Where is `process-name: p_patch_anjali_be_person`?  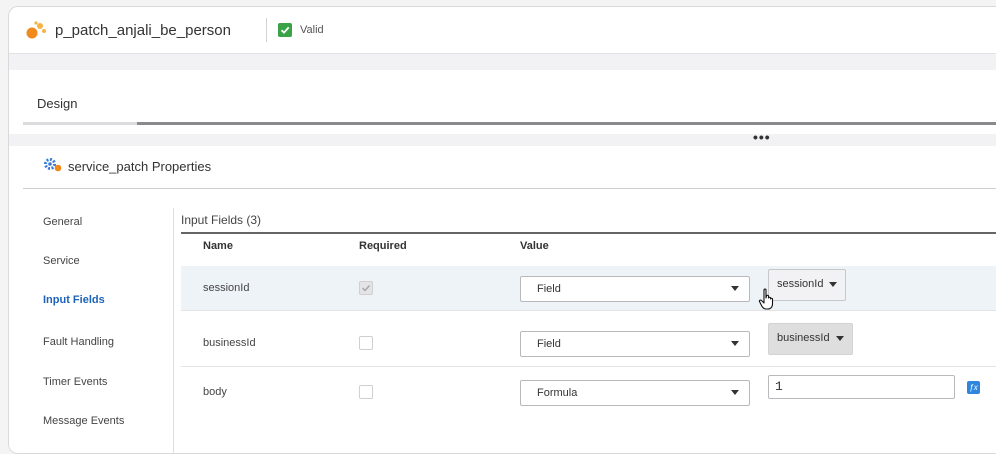 process-name: p_patch_anjali_be_person is located at coordinates (143, 30).